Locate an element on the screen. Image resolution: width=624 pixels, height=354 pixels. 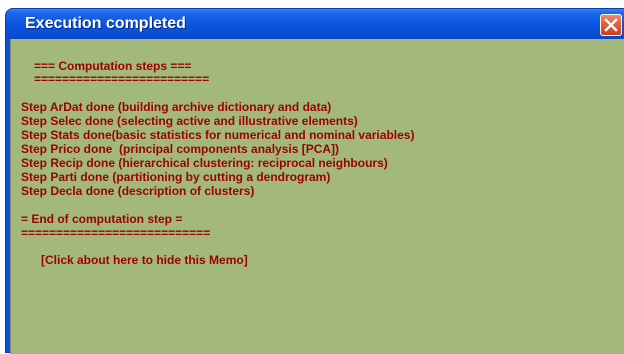
close-icon is located at coordinates (611, 25).